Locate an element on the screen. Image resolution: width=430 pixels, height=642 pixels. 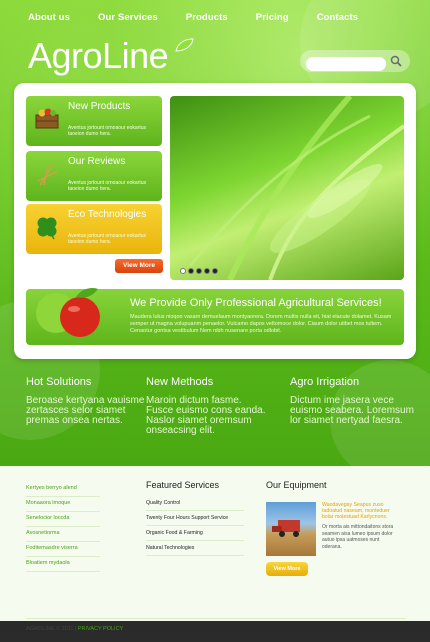
footer-divider is located at coordinates (216, 618).